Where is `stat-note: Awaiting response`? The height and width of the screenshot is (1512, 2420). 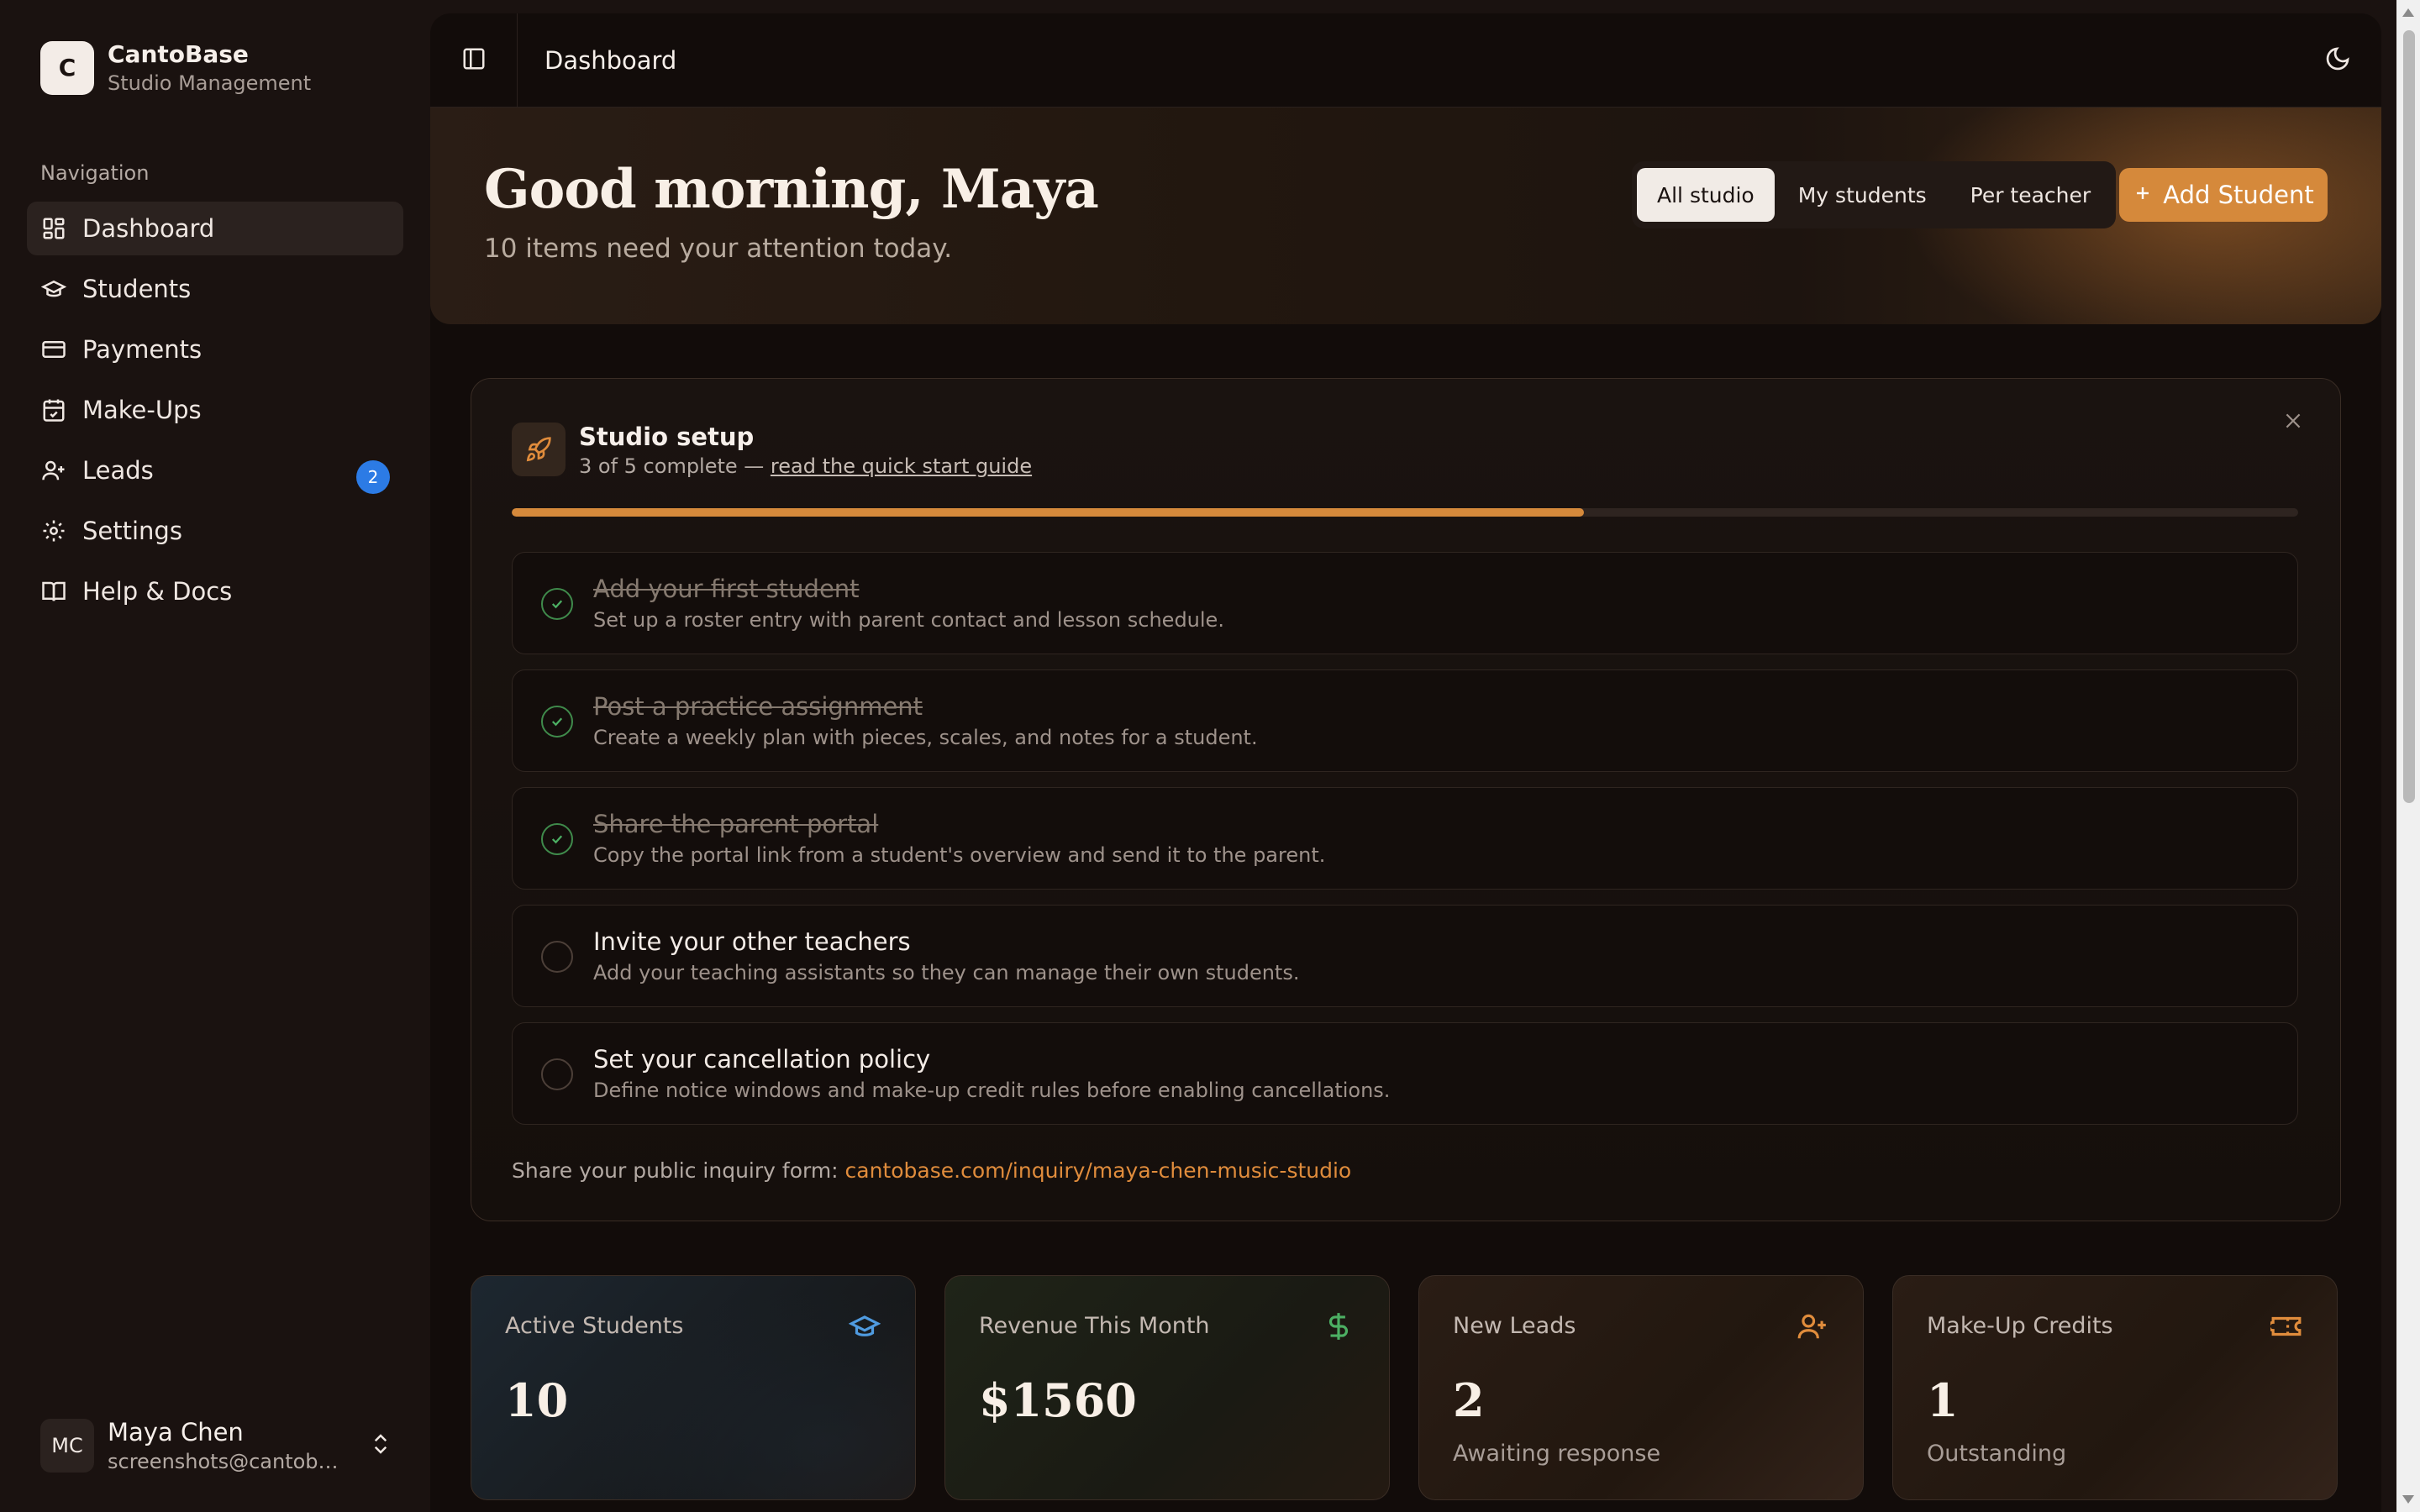
stat-note: Awaiting response is located at coordinates (1557, 1454).